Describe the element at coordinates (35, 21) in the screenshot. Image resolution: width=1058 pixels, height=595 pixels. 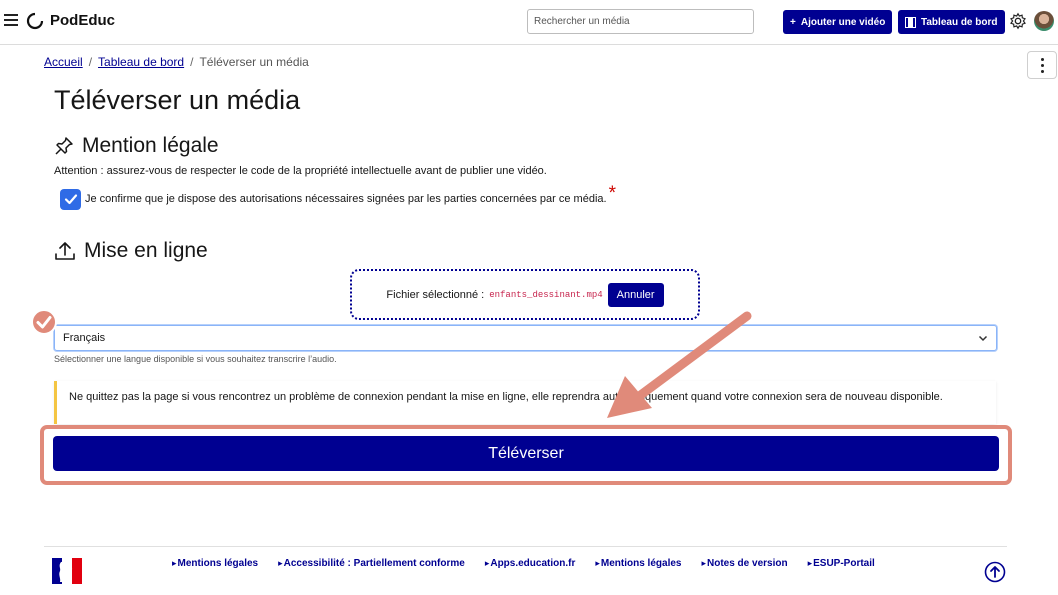
I see `logo-icon` at that location.